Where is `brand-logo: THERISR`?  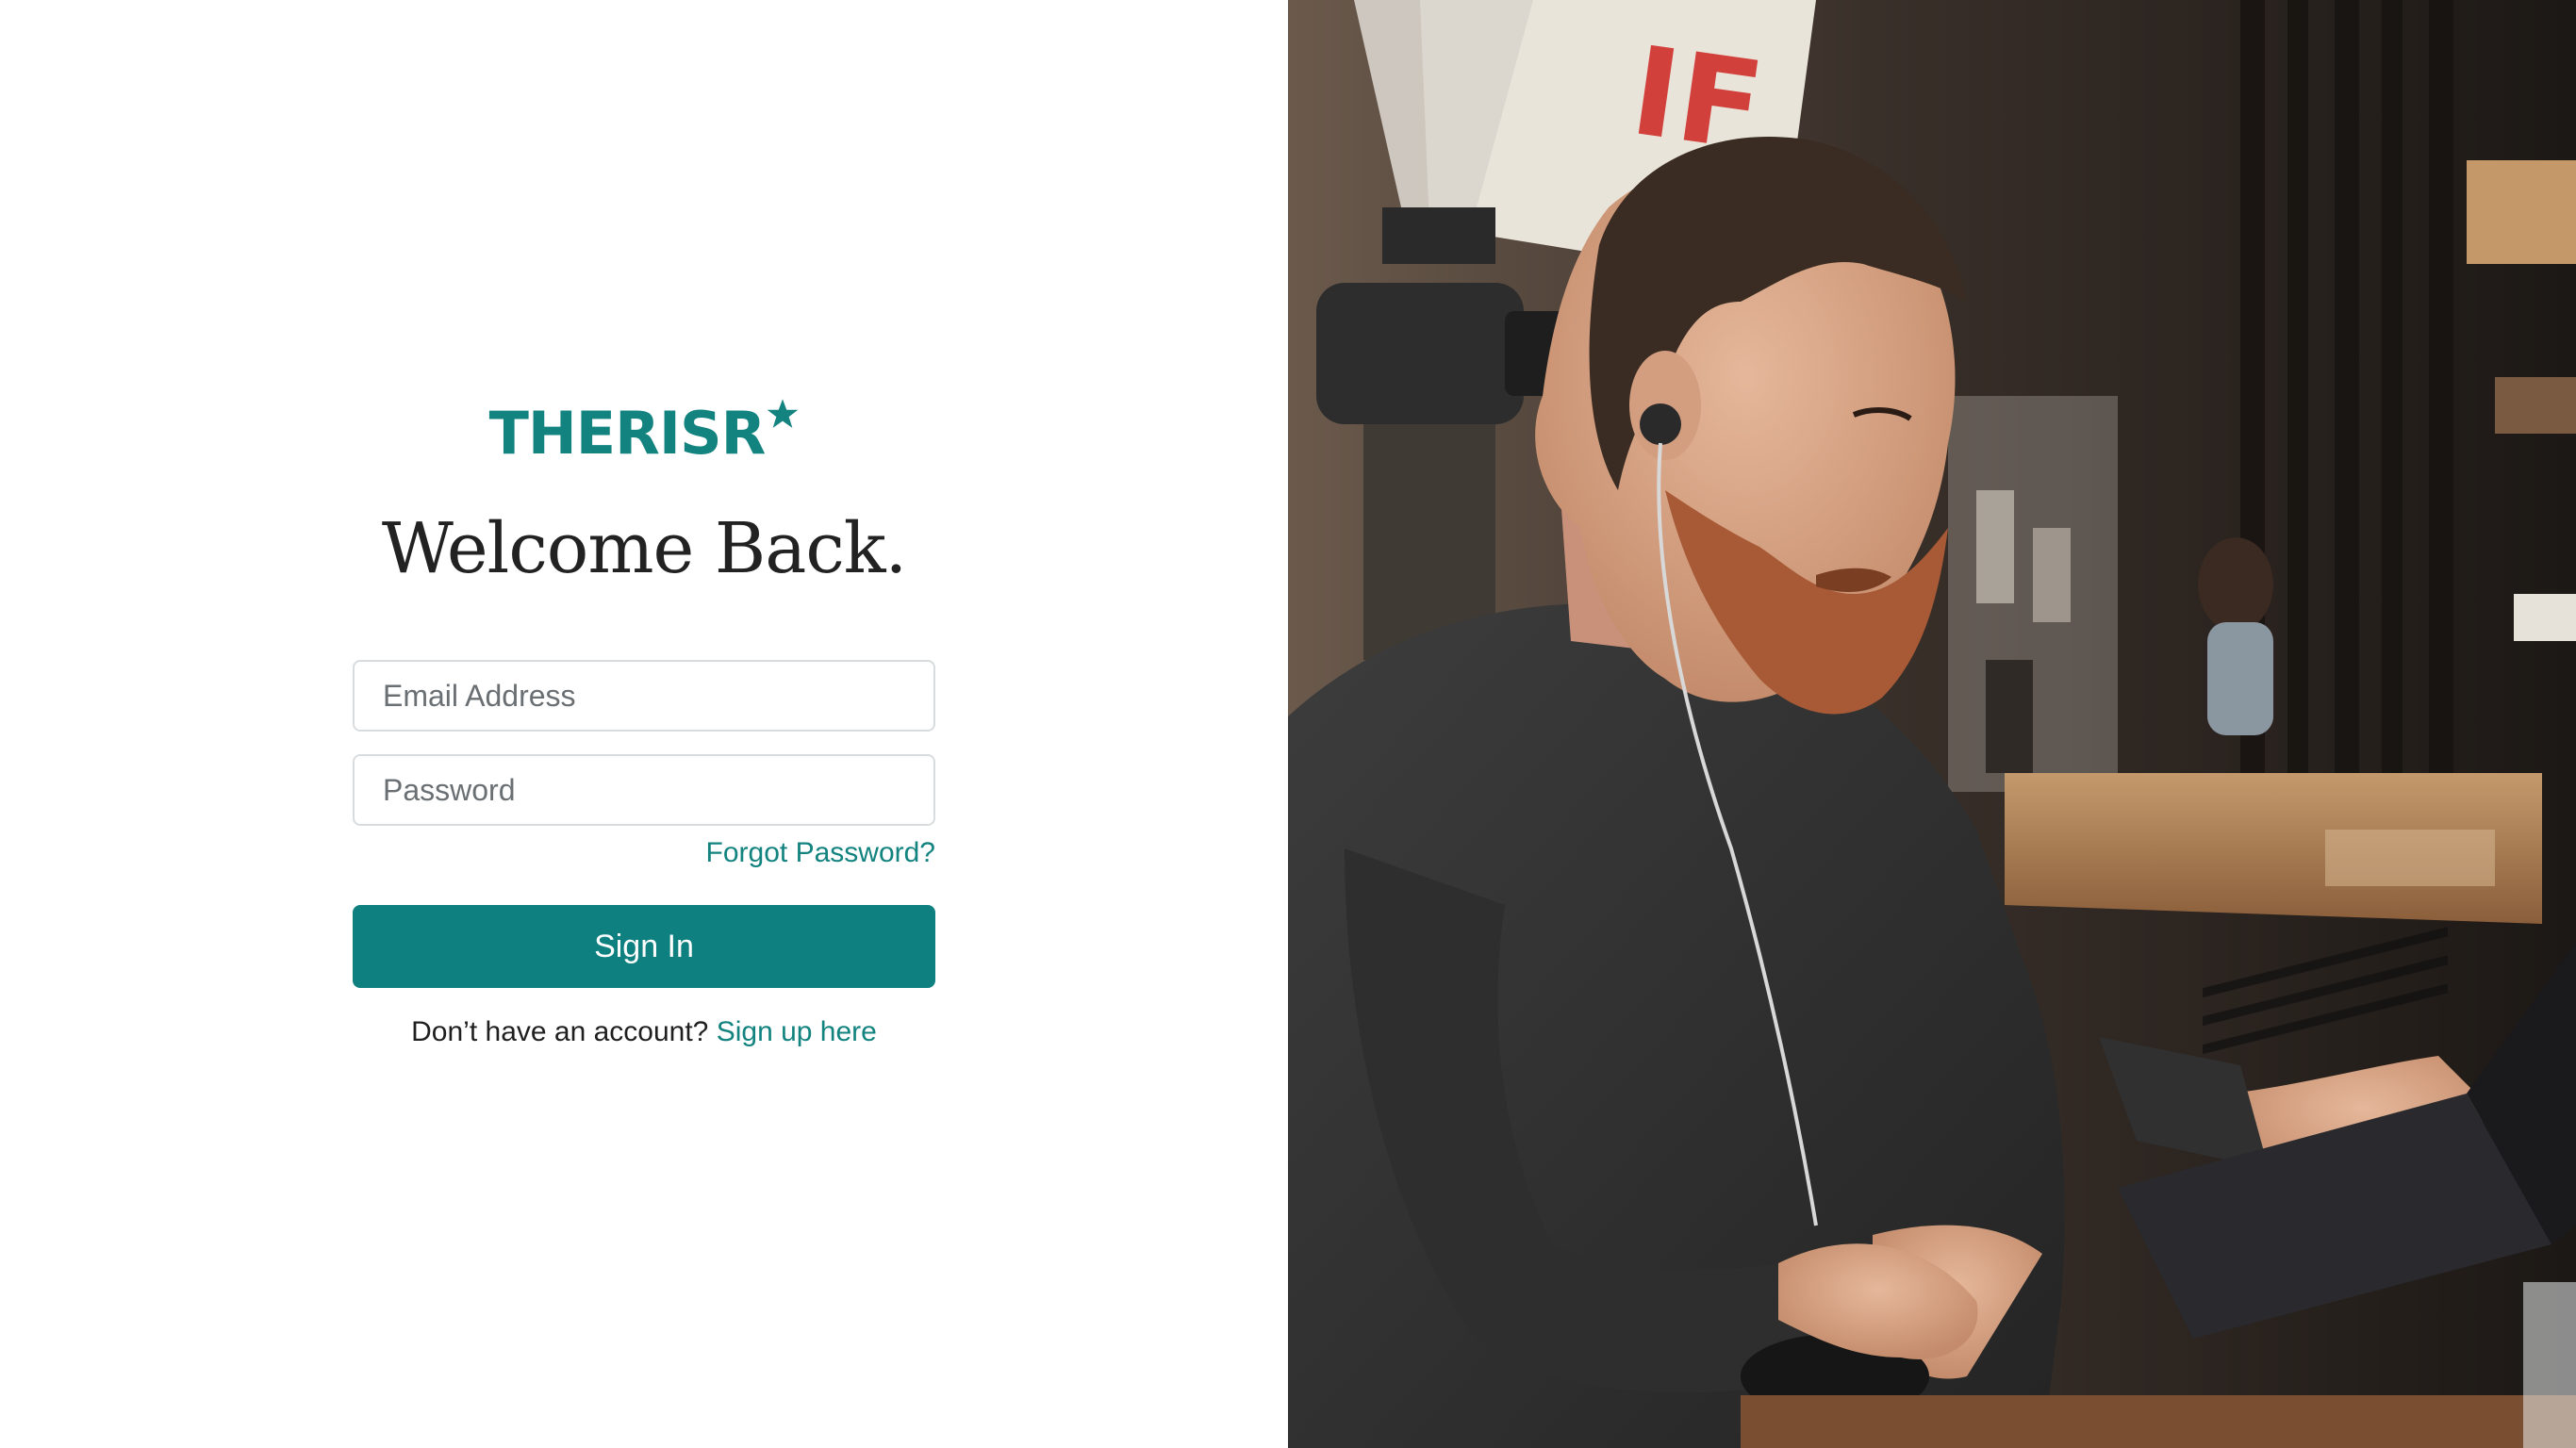
brand-logo: THERISR is located at coordinates (644, 433).